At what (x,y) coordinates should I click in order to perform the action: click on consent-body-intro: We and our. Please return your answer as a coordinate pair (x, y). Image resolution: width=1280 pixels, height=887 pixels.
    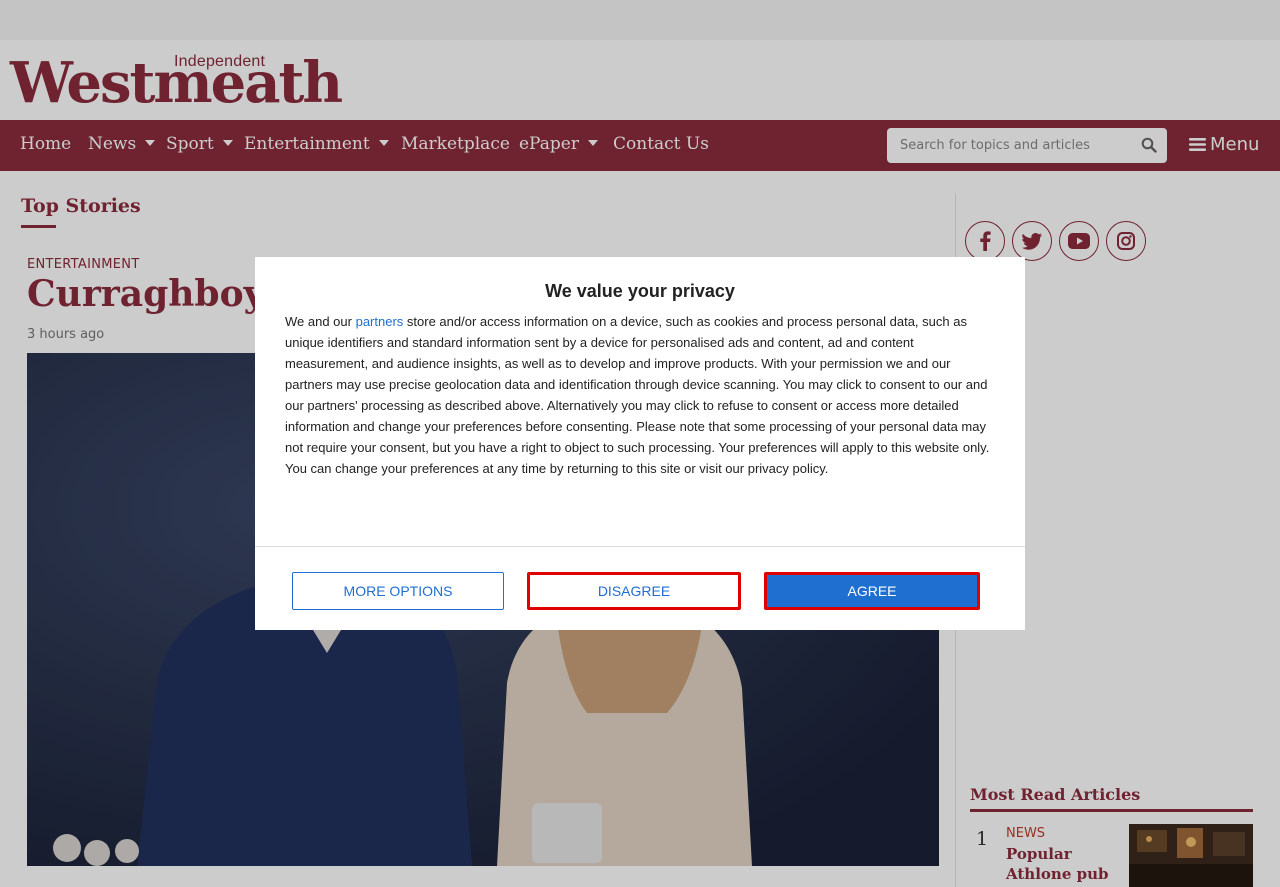
    Looking at the image, I should click on (320, 321).